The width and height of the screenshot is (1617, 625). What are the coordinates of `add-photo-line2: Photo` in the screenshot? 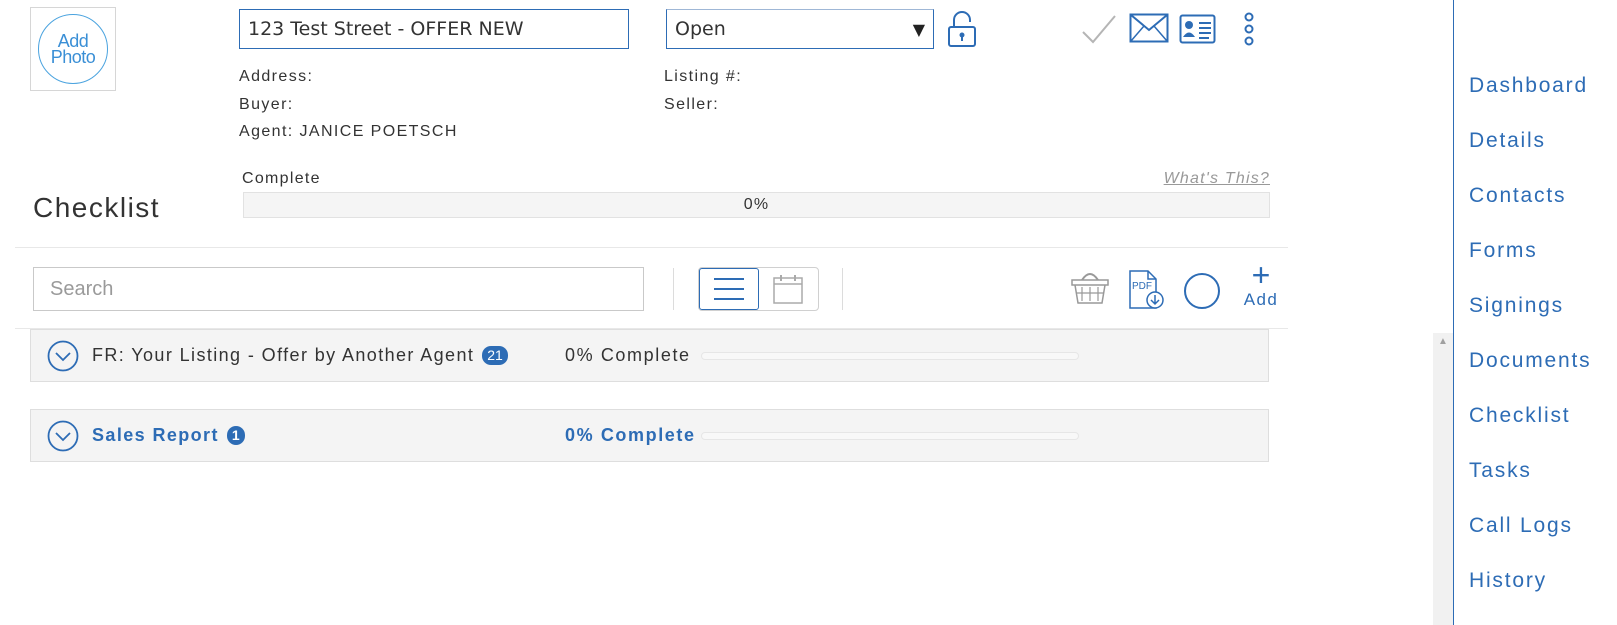 It's located at (73, 57).